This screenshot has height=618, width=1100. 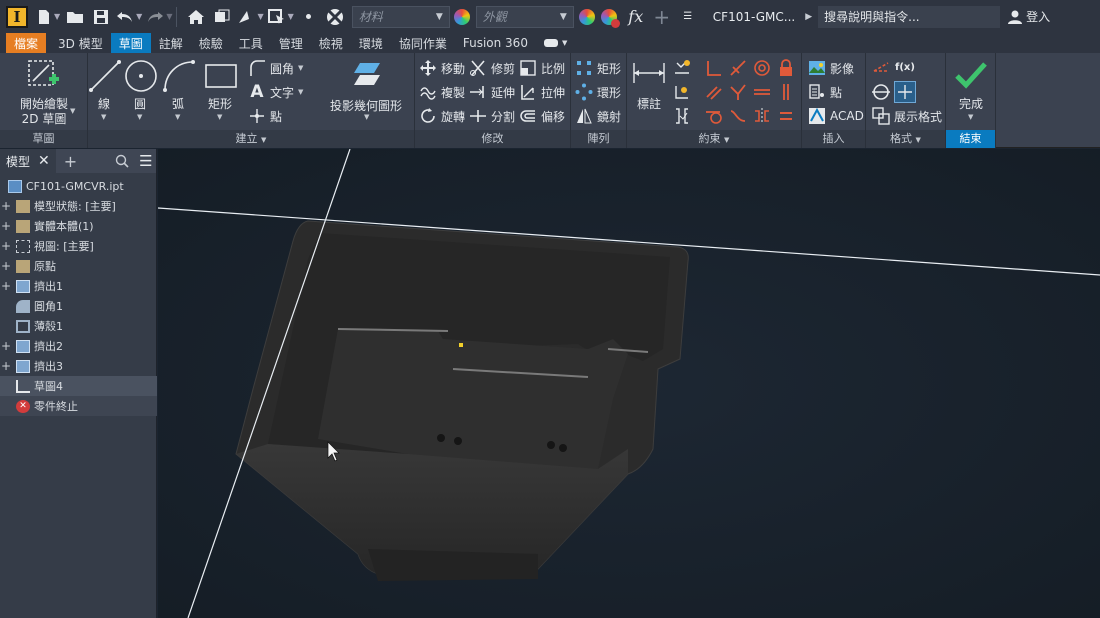 What do you see at coordinates (291, 43) in the screenshot?
I see `tab-manage: 管理` at bounding box center [291, 43].